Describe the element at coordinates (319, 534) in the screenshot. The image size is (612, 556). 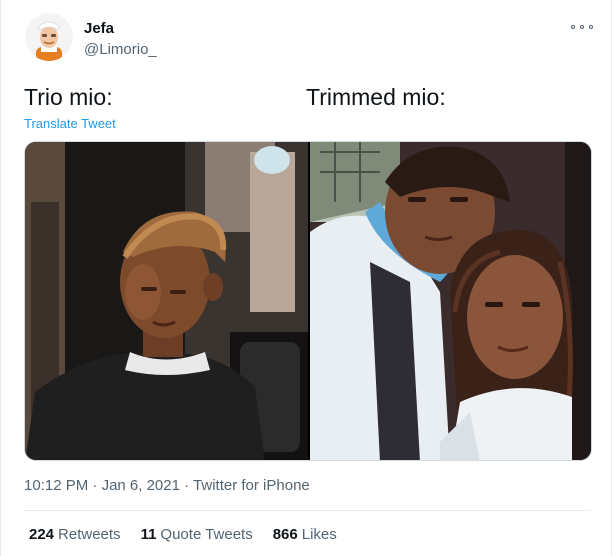
I see `likes-label: Likes` at that location.